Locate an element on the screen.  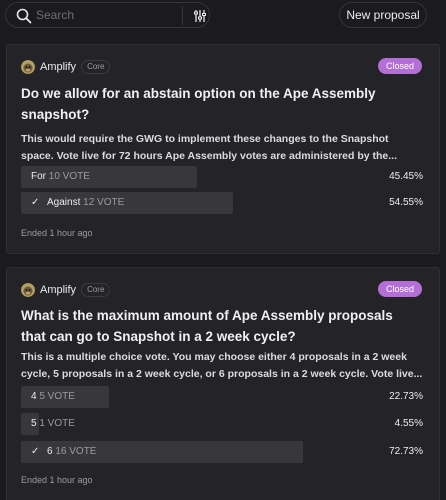
search-input is located at coordinates (106, 15).